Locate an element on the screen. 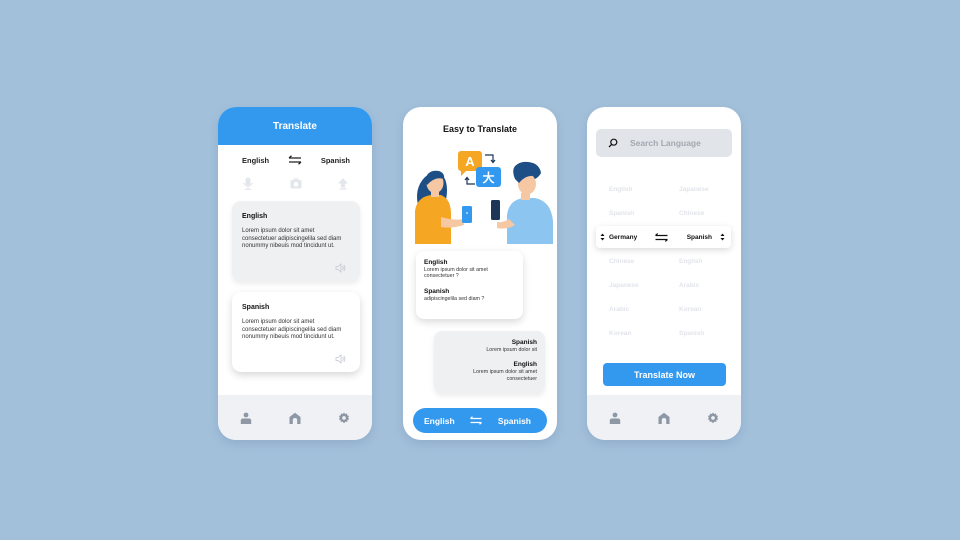 This screenshot has width=960, height=540. pill-target-language: Spanish is located at coordinates (514, 421).